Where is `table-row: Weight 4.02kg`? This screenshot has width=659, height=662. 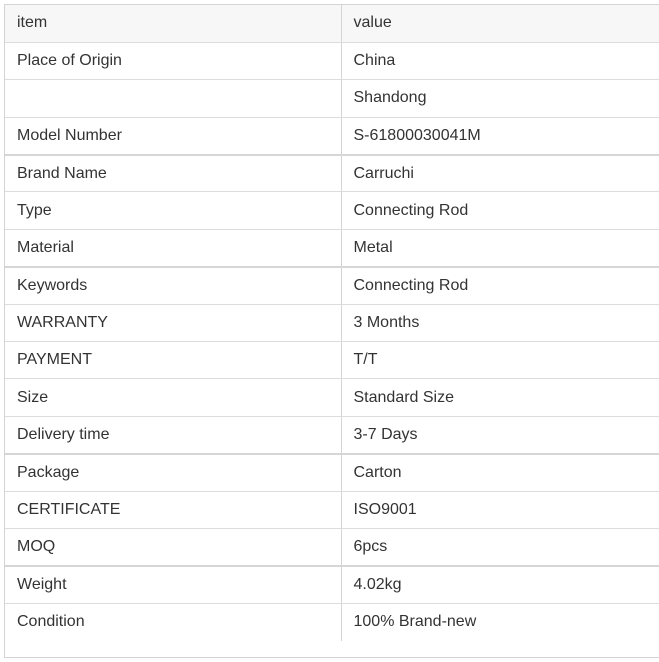 table-row: Weight 4.02kg is located at coordinates (332, 584).